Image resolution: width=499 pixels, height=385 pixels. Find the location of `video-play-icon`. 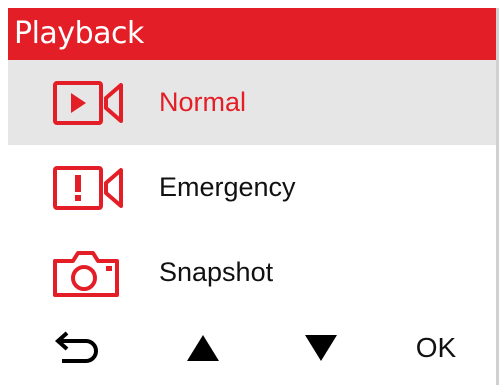

video-play-icon is located at coordinates (88, 103).